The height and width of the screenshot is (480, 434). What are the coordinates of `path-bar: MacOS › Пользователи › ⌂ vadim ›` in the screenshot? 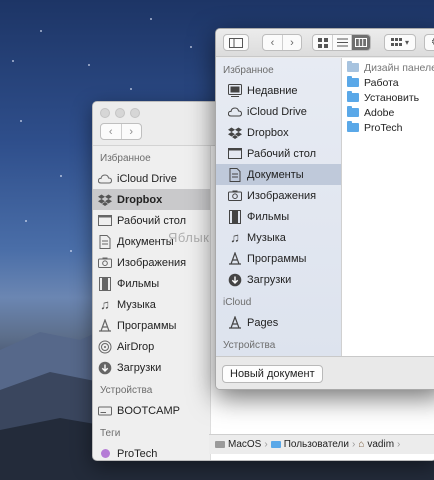 It's located at (321, 444).